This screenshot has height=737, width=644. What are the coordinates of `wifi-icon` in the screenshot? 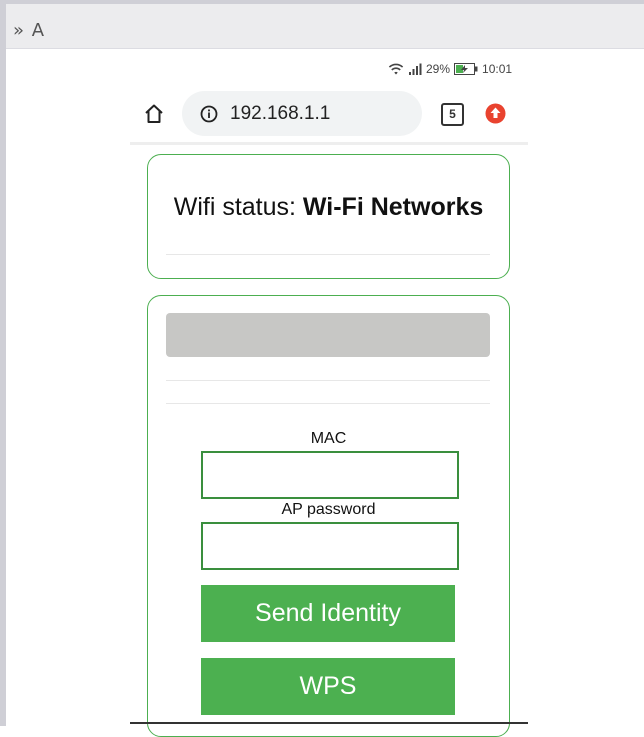 It's located at (396, 69).